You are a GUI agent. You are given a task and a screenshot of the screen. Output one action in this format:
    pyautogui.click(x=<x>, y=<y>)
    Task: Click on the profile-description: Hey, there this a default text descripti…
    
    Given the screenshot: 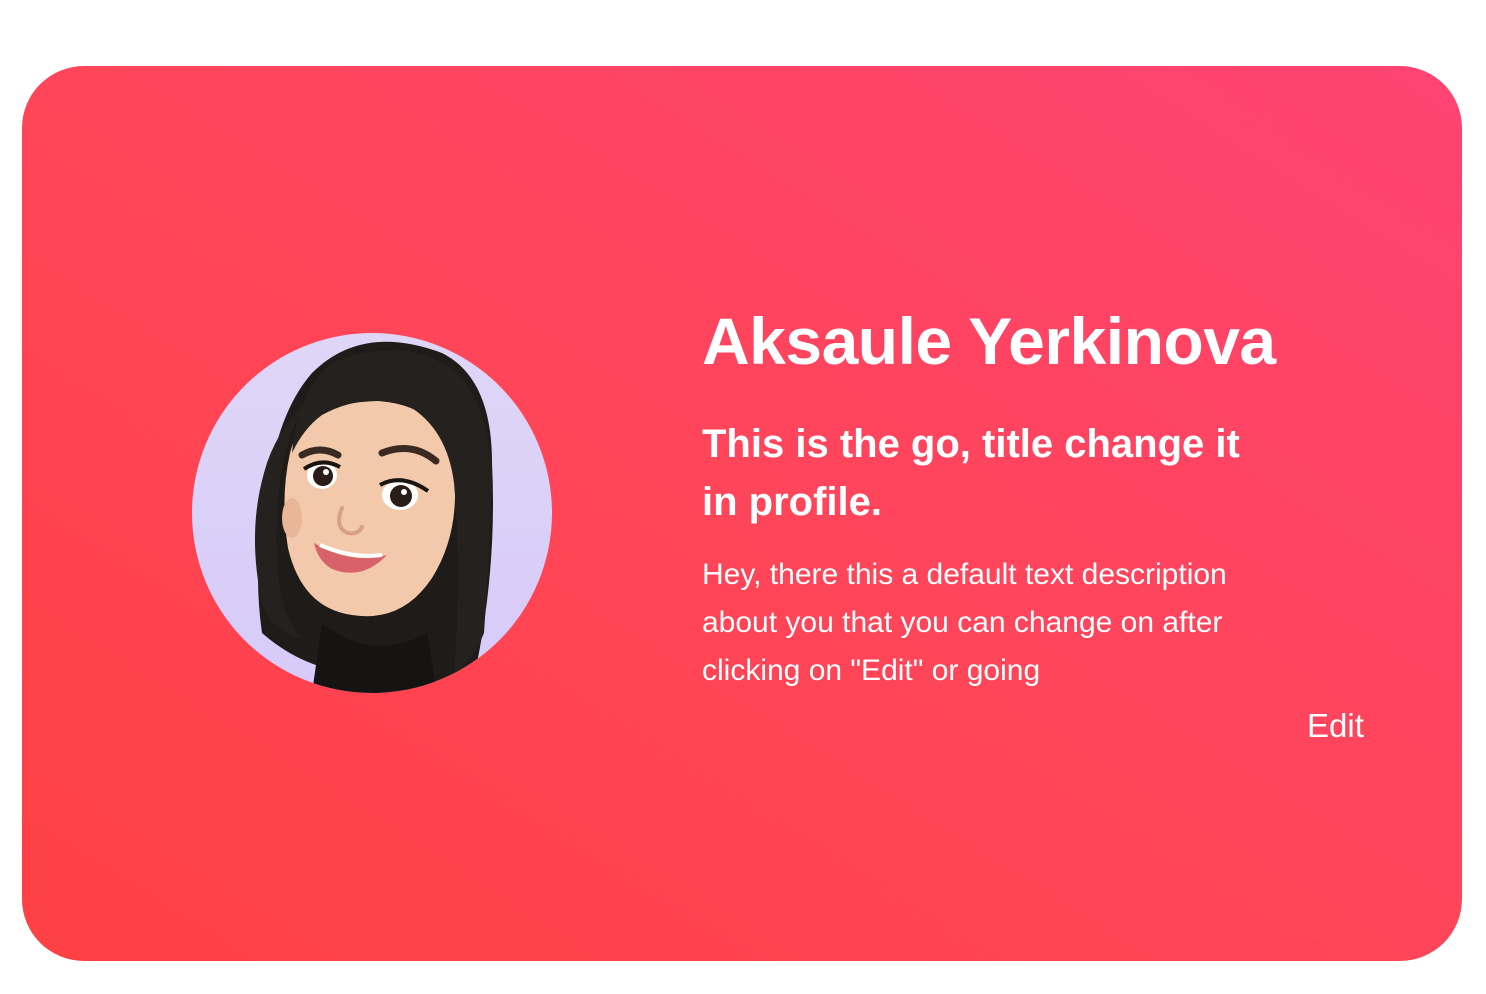 What is the action you would take?
    pyautogui.click(x=964, y=622)
    